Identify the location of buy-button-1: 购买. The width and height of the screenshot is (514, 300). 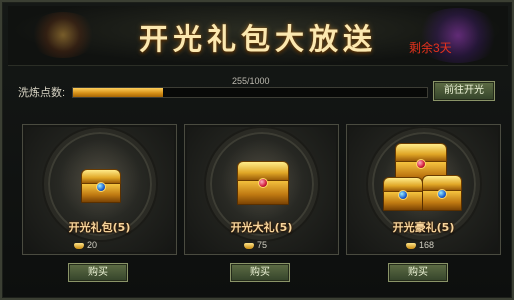
(98, 272).